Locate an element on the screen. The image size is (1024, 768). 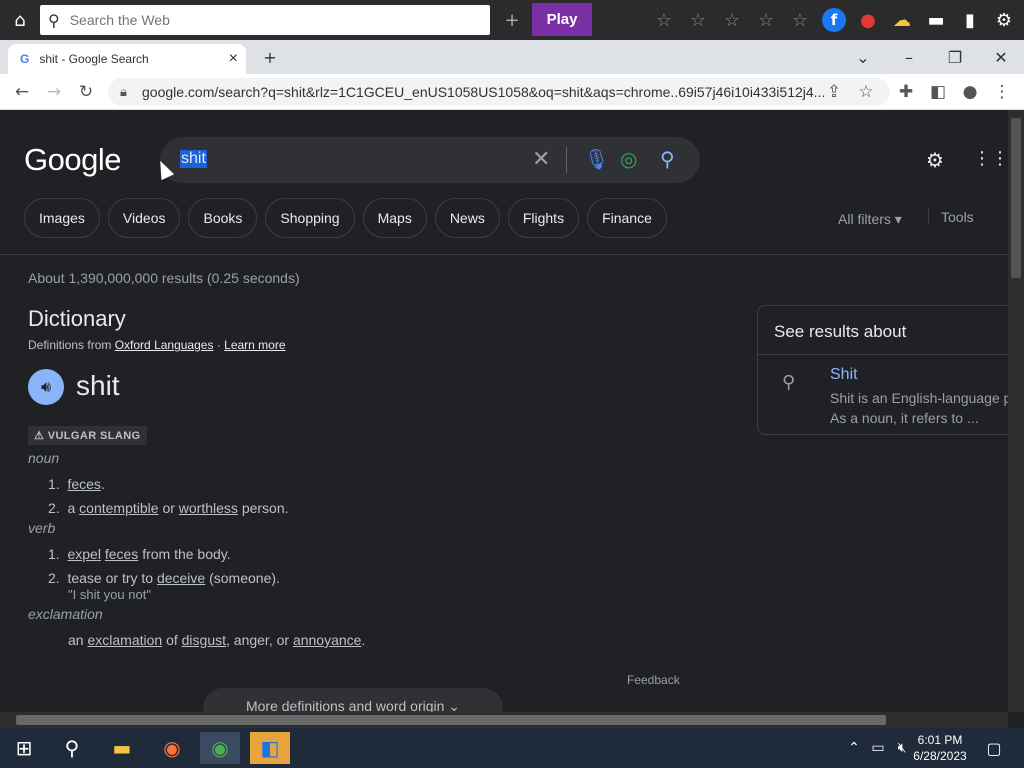
chrome-icon: ◉ is located at coordinates (220, 748).